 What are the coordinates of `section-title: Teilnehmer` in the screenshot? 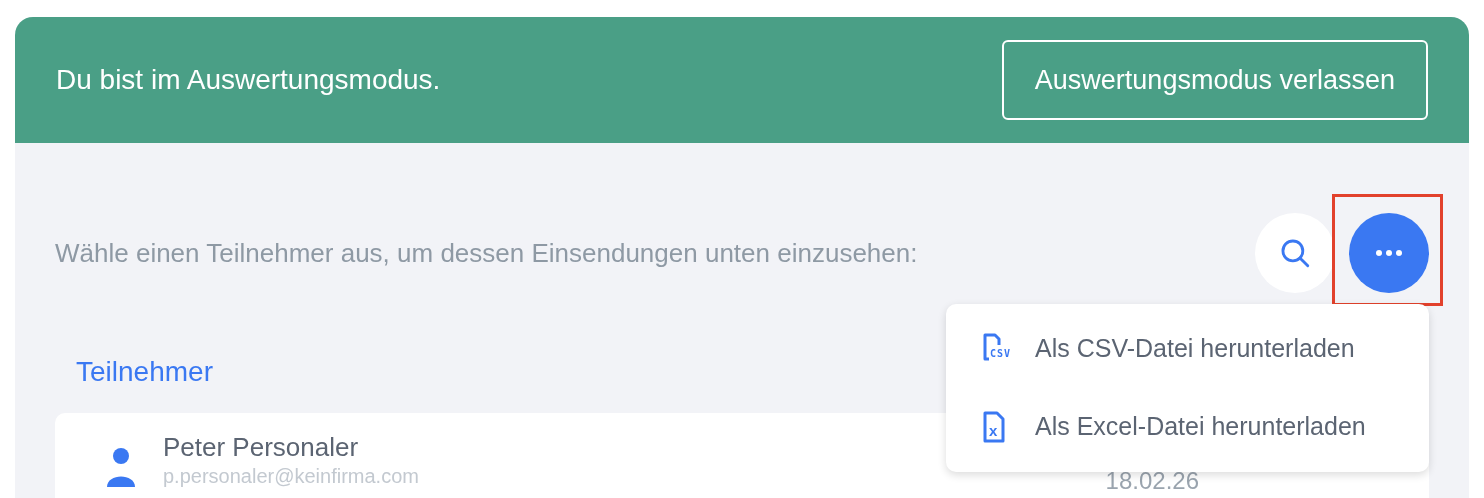 It's located at (144, 372).